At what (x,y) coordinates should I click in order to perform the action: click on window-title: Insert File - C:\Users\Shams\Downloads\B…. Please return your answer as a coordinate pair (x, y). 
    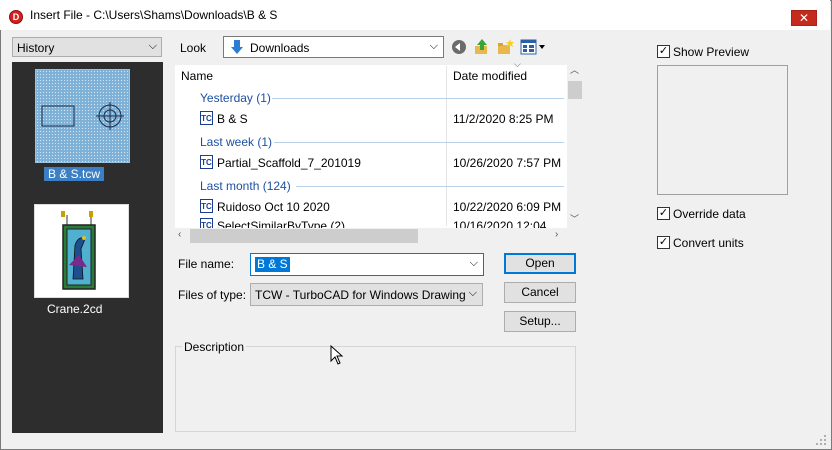
    Looking at the image, I should click on (154, 15).